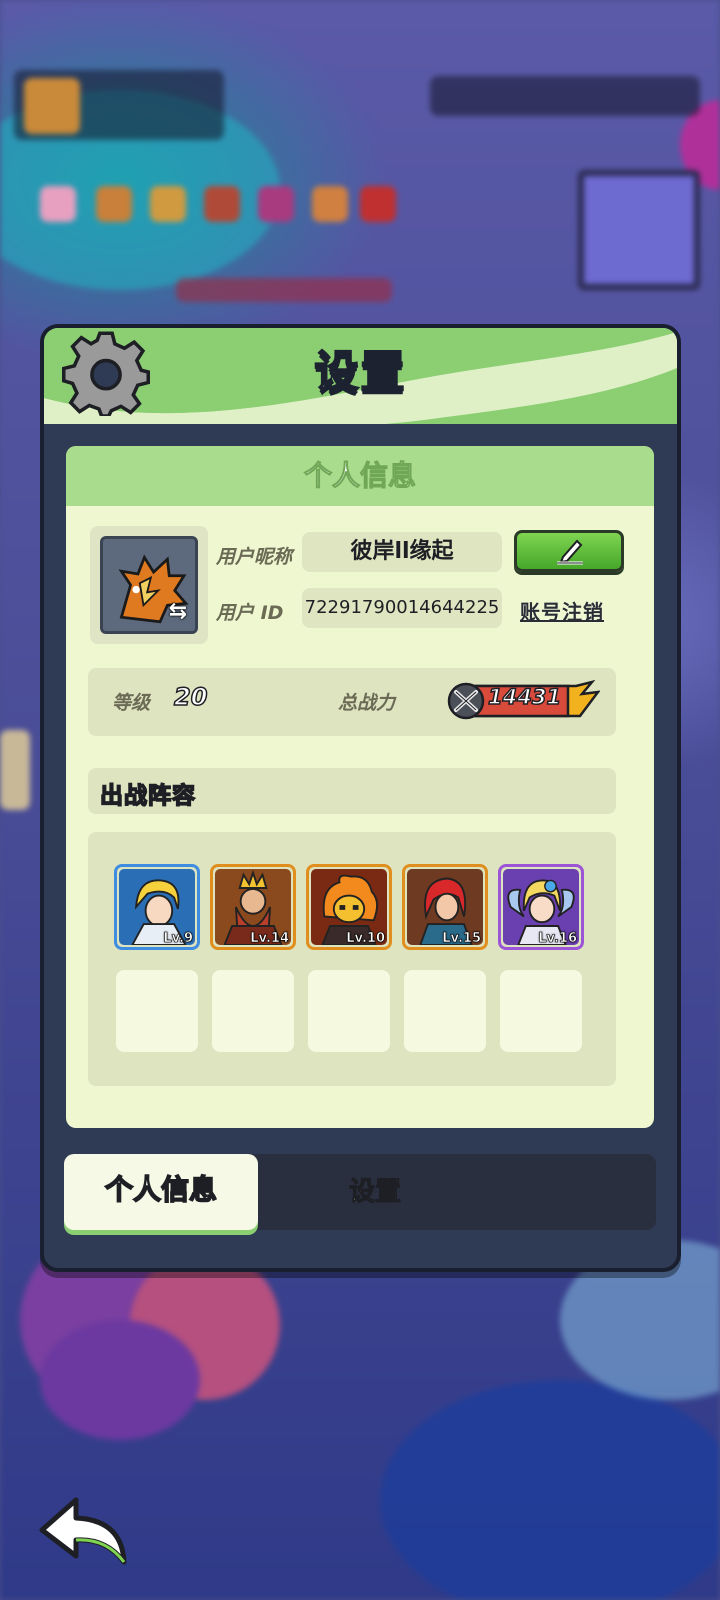 This screenshot has width=720, height=1600. Describe the element at coordinates (402, 608) in the screenshot. I see `user-id-field: 72291790014644225` at that location.